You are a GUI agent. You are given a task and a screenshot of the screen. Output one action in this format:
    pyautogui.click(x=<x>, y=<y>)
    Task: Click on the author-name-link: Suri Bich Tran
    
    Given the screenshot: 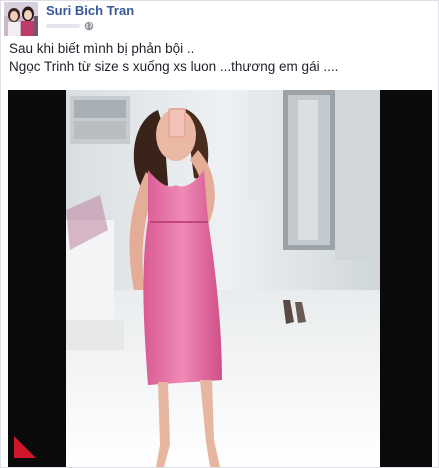 What is the action you would take?
    pyautogui.click(x=90, y=10)
    